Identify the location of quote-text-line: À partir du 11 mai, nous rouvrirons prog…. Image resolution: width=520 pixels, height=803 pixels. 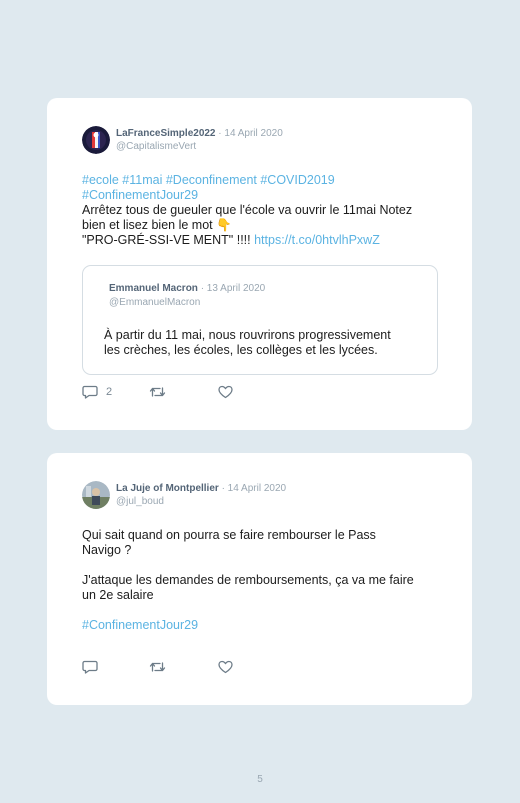
(247, 335).